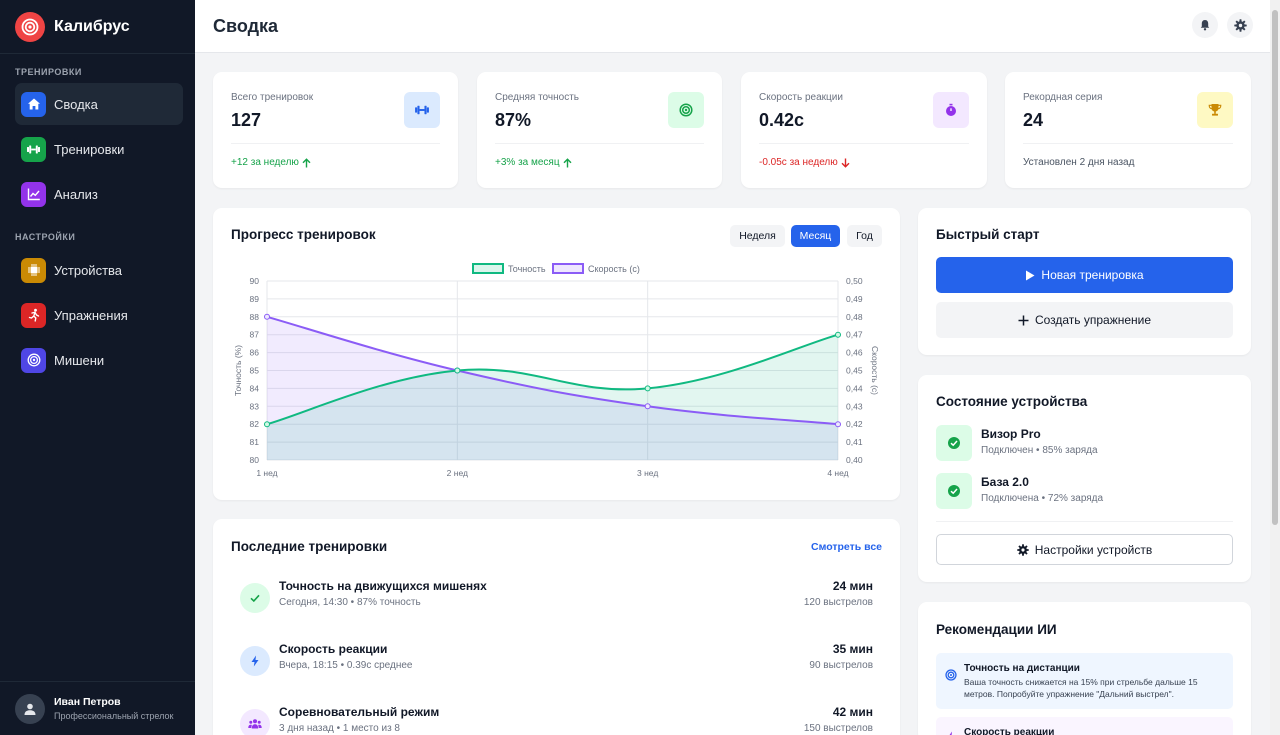 The height and width of the screenshot is (735, 1280). Describe the element at coordinates (114, 716) in the screenshot. I see `profile-role: Профессиональный стрелок` at that location.